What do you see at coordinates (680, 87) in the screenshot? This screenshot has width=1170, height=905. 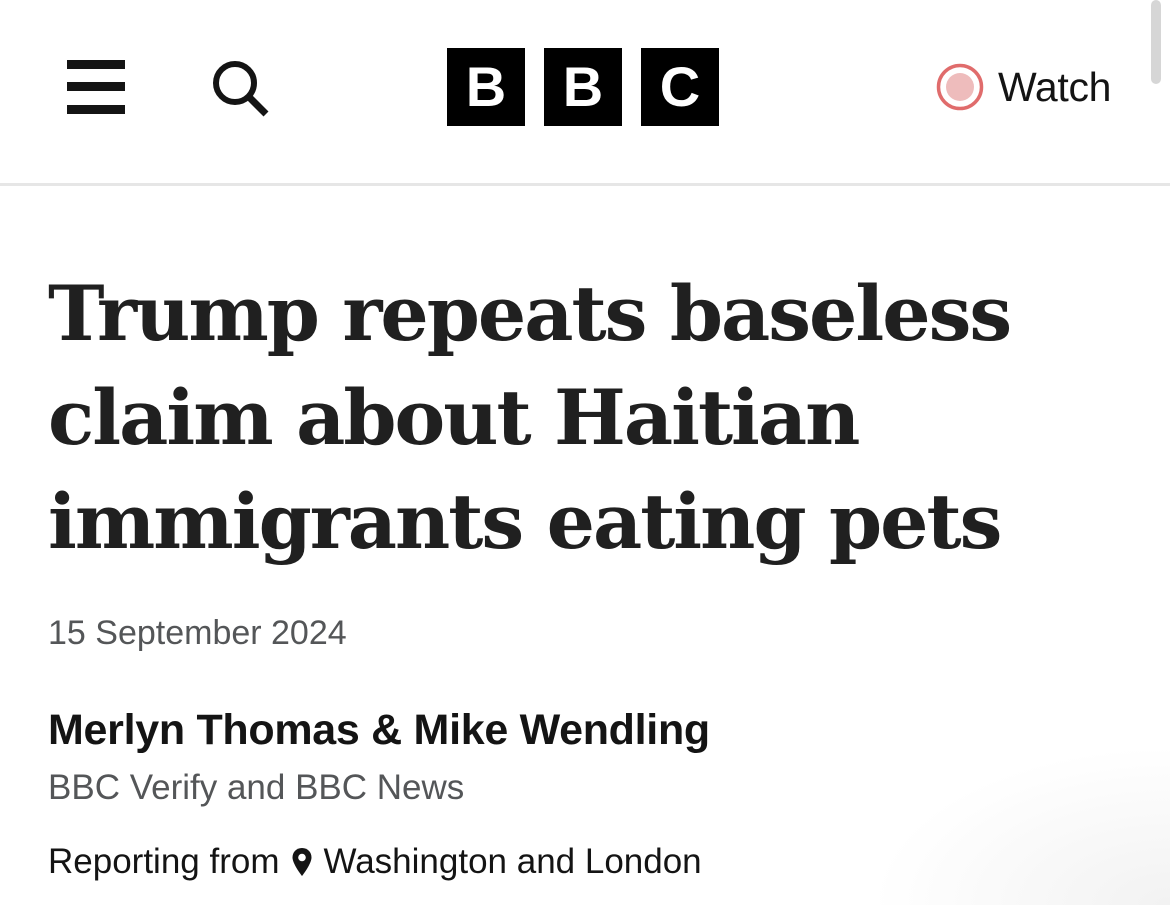 I see `logo-letter: C` at bounding box center [680, 87].